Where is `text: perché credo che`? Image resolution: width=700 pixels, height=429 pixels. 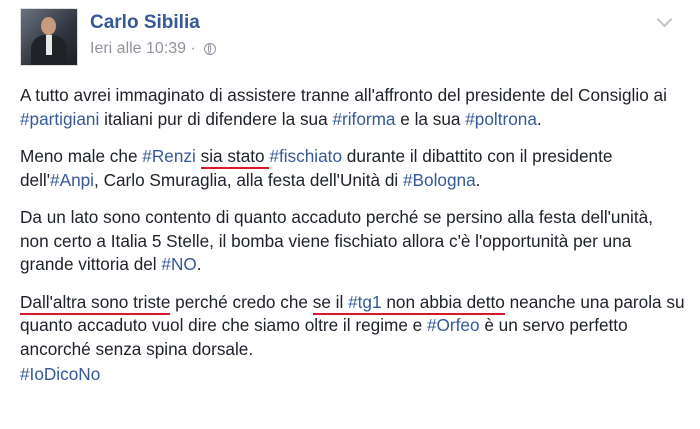
text: perché credo che is located at coordinates (241, 301).